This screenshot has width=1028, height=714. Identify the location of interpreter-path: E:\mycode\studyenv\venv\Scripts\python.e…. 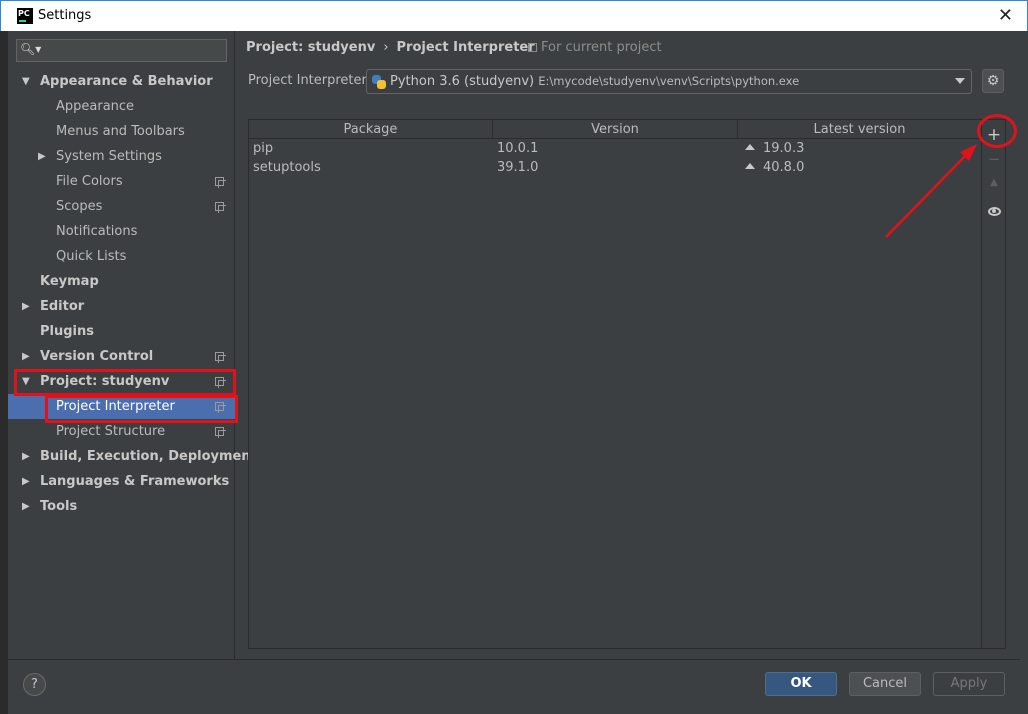
(669, 81).